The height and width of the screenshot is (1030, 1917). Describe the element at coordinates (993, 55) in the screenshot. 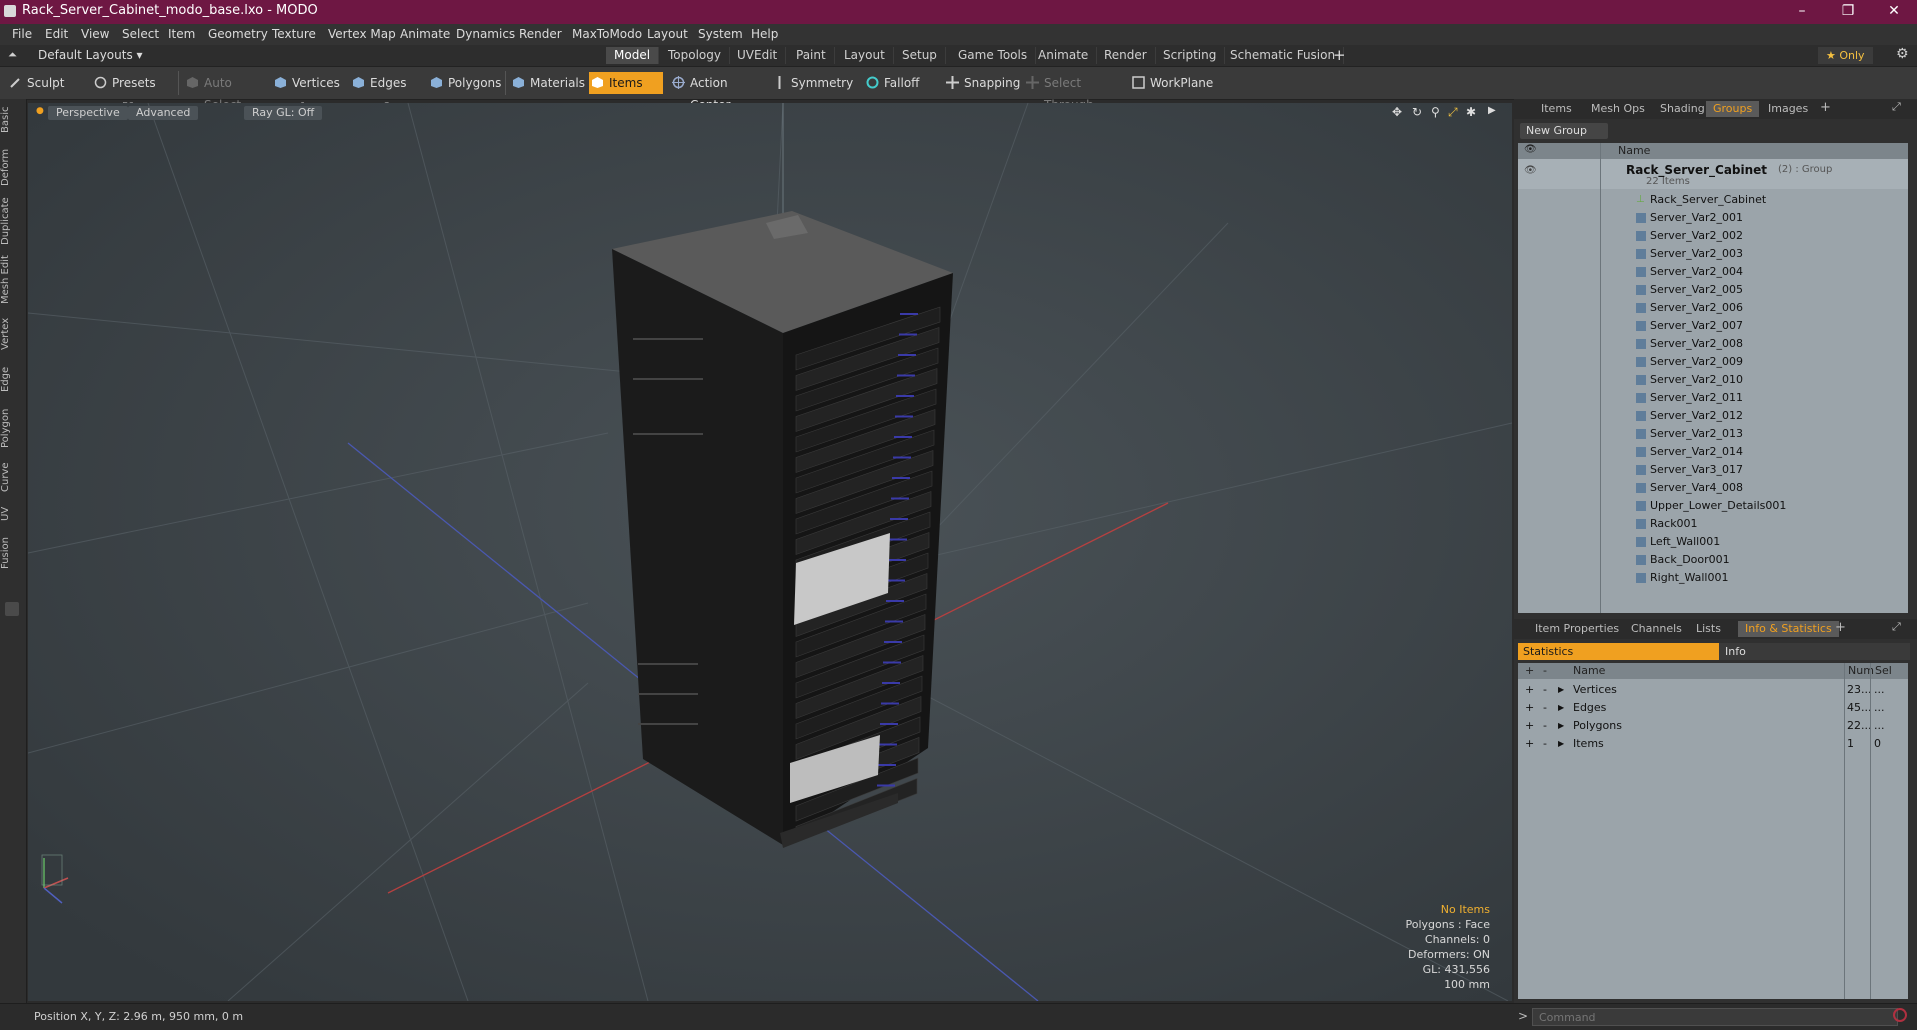

I see `tab-game-tools: Game Tools` at that location.